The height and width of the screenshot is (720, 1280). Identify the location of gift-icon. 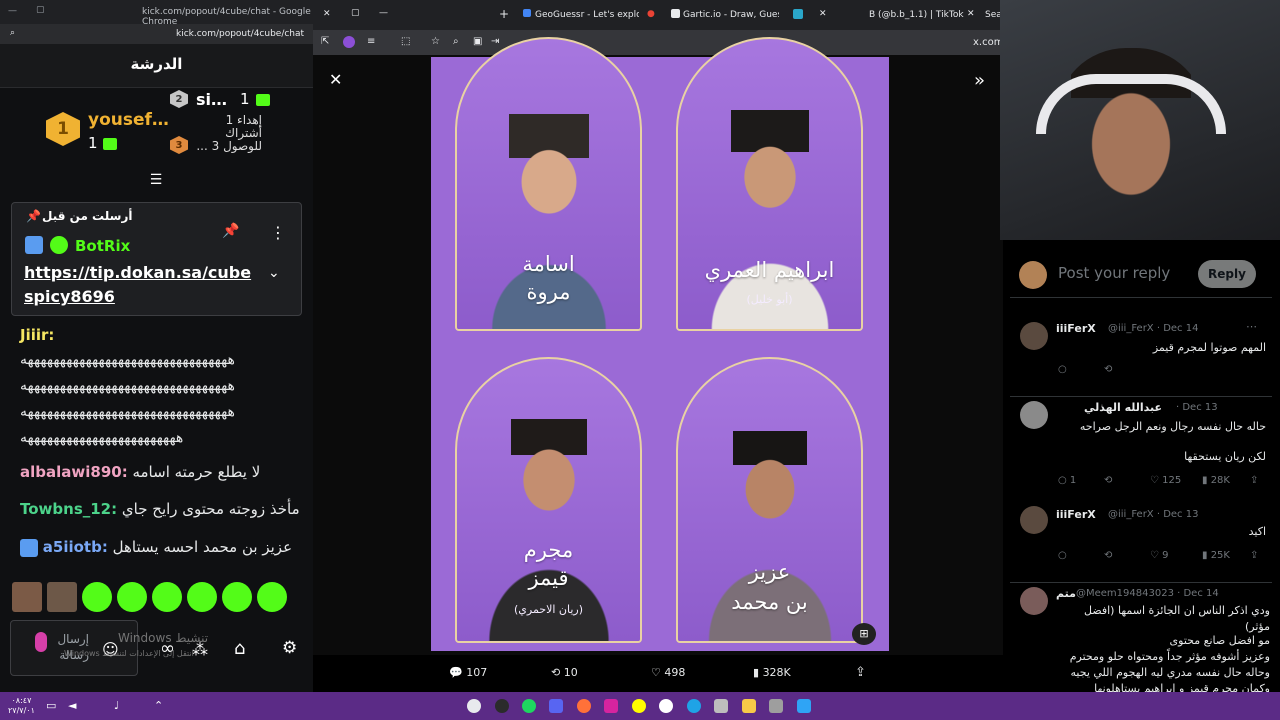
(110, 144).